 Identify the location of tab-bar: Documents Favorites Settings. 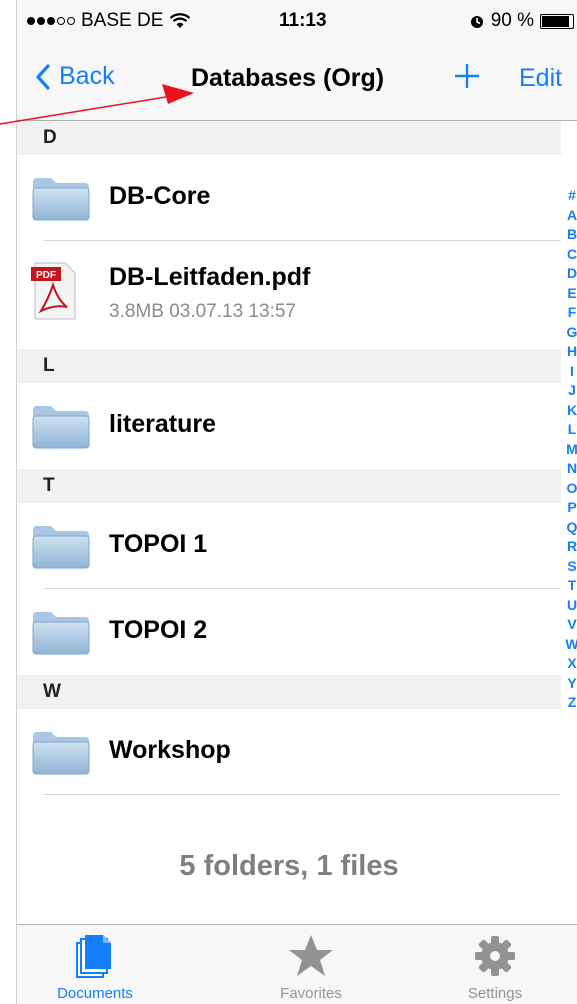
(297, 964).